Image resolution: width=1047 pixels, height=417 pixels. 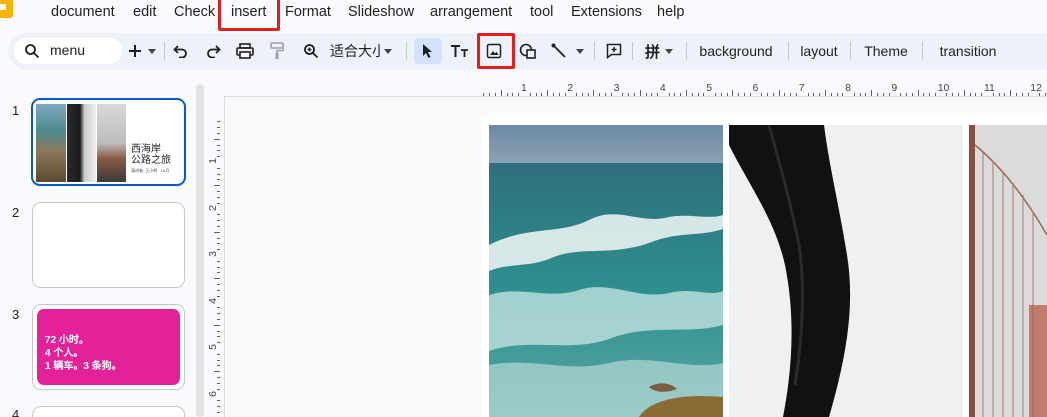 What do you see at coordinates (152, 51) in the screenshot?
I see `new-slide-dropdown` at bounding box center [152, 51].